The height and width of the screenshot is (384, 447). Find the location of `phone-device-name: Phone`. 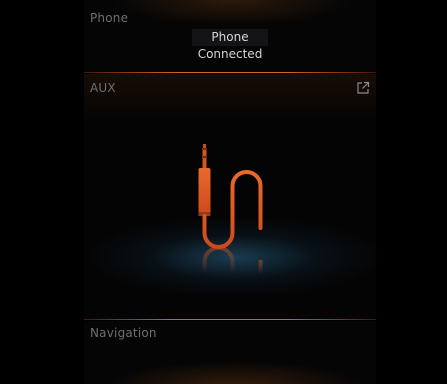

phone-device-name: Phone is located at coordinates (230, 37).